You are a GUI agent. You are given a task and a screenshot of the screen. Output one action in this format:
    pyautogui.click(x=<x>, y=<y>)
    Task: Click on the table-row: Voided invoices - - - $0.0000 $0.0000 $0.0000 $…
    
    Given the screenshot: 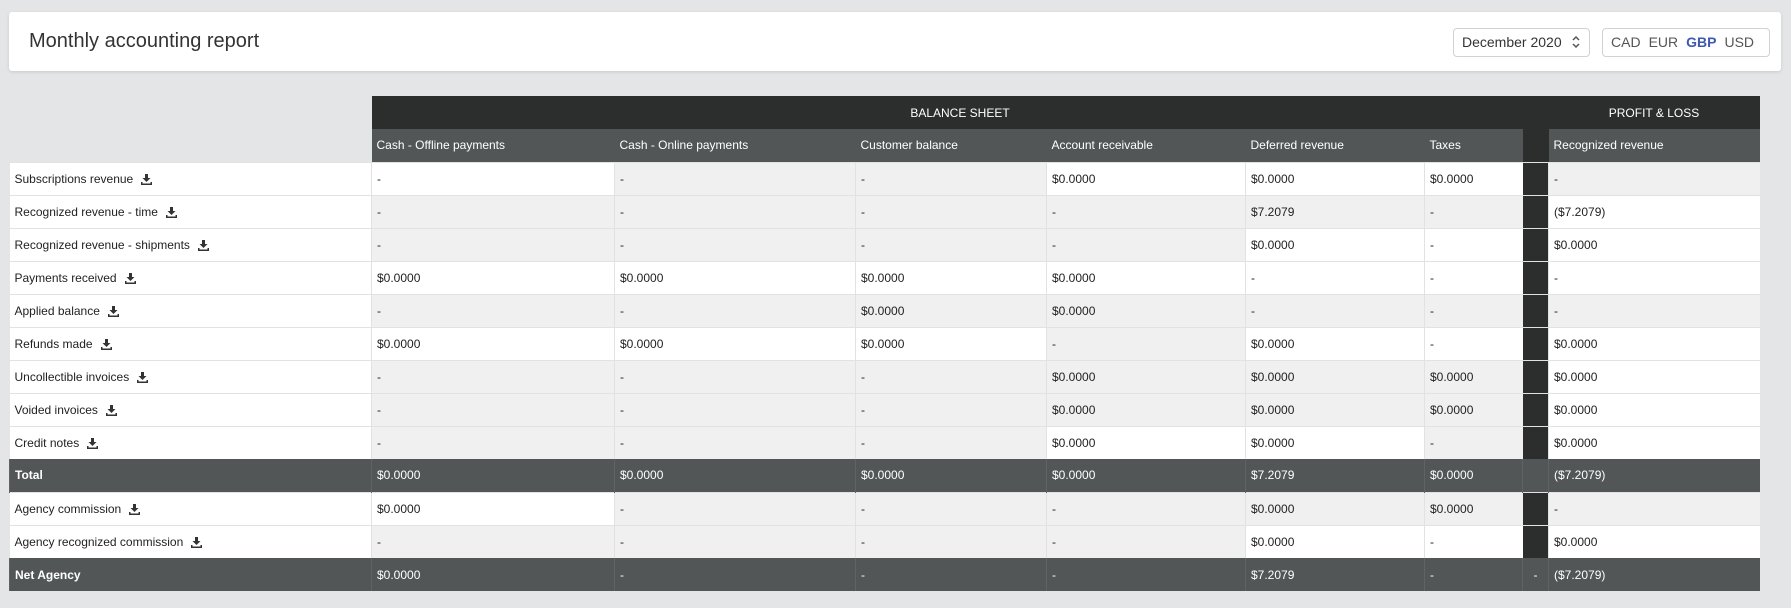 What is the action you would take?
    pyautogui.click(x=884, y=409)
    